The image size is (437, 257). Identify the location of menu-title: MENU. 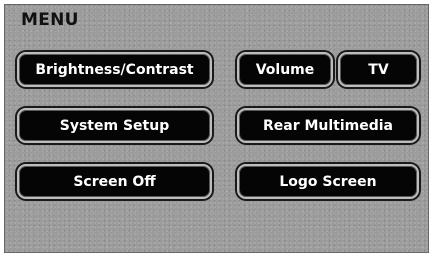
(50, 20).